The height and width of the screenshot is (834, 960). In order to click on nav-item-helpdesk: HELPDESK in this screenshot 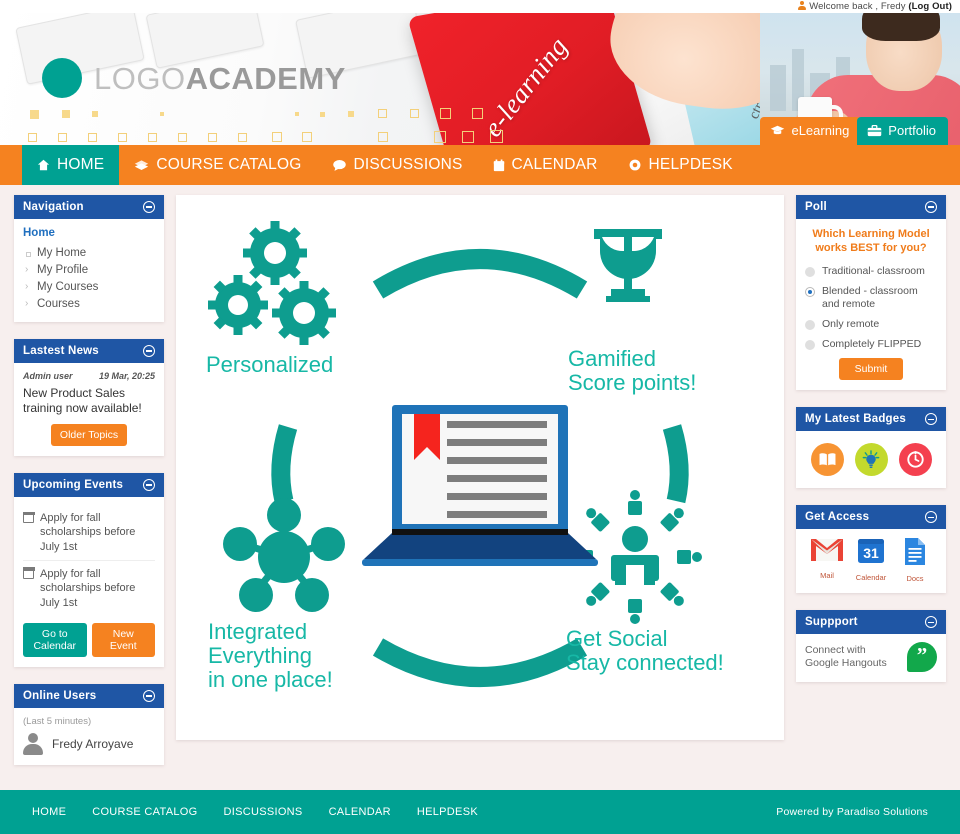, I will do `click(680, 165)`.